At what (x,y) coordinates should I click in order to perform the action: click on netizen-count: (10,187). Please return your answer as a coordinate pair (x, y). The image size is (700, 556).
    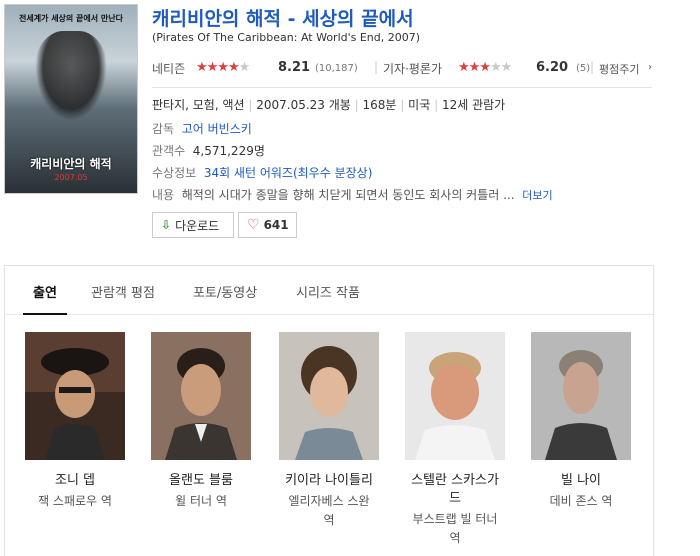
    Looking at the image, I should click on (336, 68).